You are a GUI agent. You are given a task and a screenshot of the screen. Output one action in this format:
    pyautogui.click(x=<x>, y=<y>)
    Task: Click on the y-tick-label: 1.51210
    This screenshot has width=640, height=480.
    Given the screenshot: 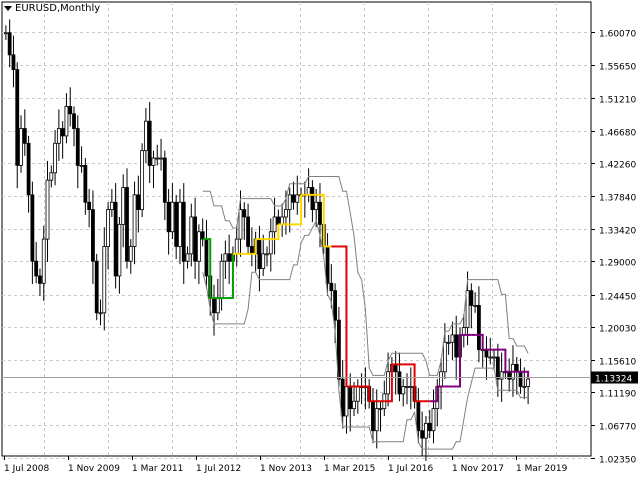 What is the action you would take?
    pyautogui.click(x=617, y=101)
    